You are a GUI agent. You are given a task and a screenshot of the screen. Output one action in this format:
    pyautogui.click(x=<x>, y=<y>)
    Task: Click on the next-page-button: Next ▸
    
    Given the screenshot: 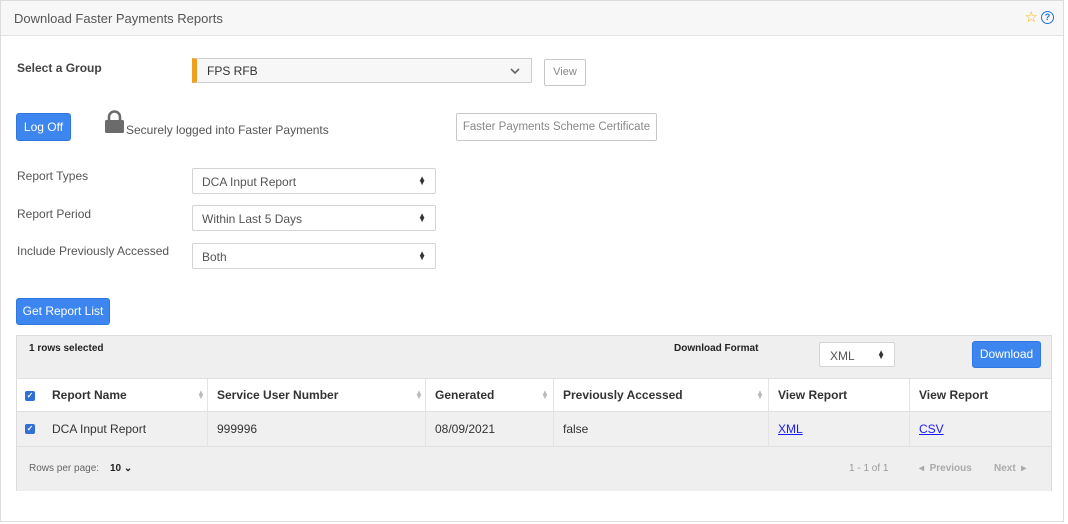 What is the action you would take?
    pyautogui.click(x=1010, y=468)
    